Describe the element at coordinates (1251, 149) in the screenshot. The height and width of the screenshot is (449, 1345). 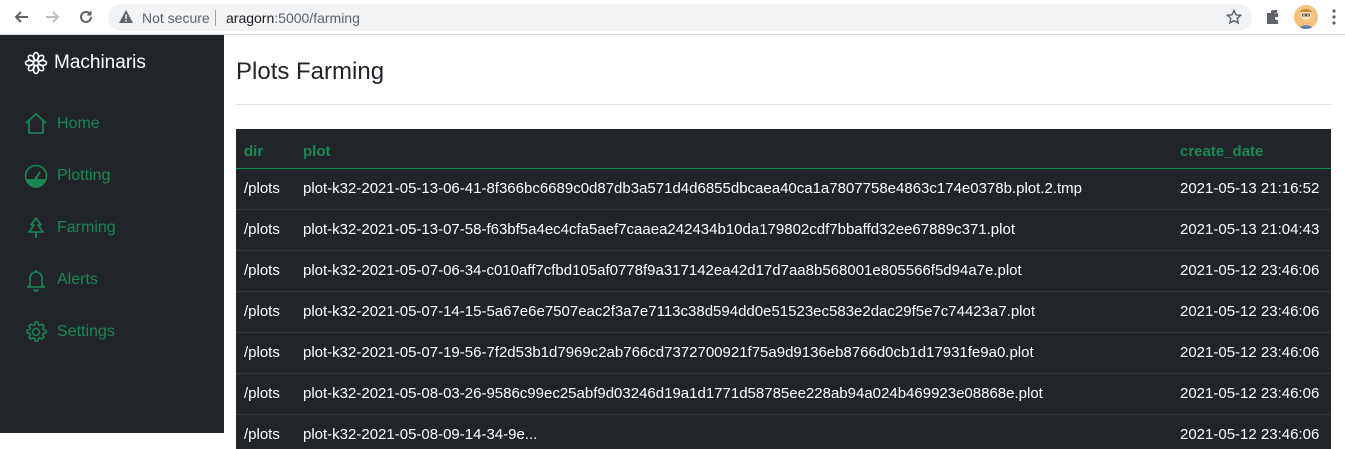
I see `column-header-create-date: create_date` at that location.